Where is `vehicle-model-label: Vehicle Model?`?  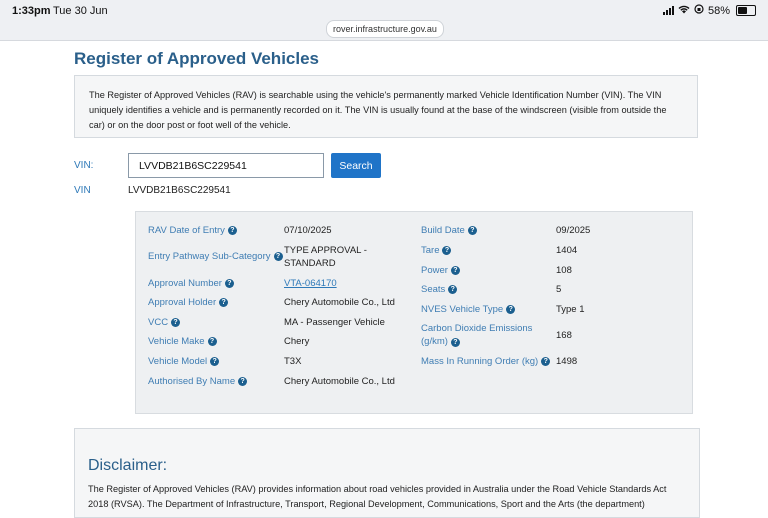
vehicle-model-label: Vehicle Model? is located at coordinates (184, 361).